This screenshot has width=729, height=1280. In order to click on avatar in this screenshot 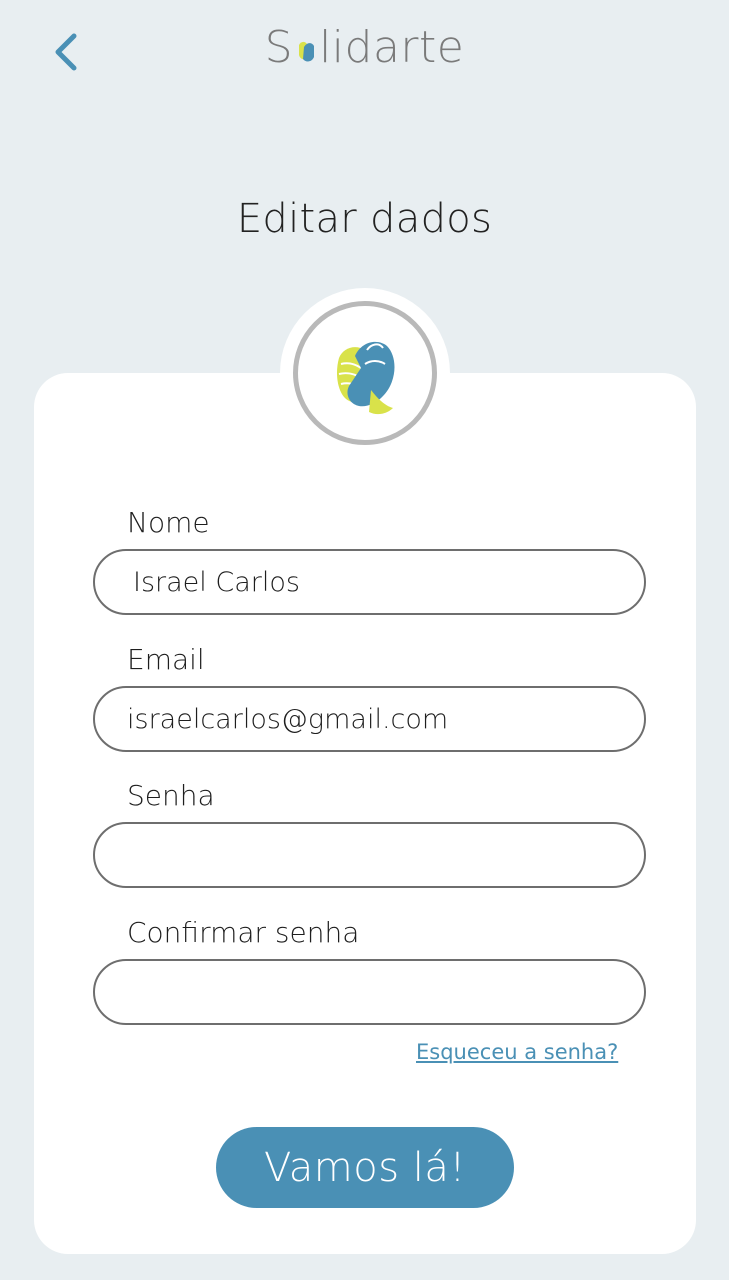, I will do `click(365, 373)`.